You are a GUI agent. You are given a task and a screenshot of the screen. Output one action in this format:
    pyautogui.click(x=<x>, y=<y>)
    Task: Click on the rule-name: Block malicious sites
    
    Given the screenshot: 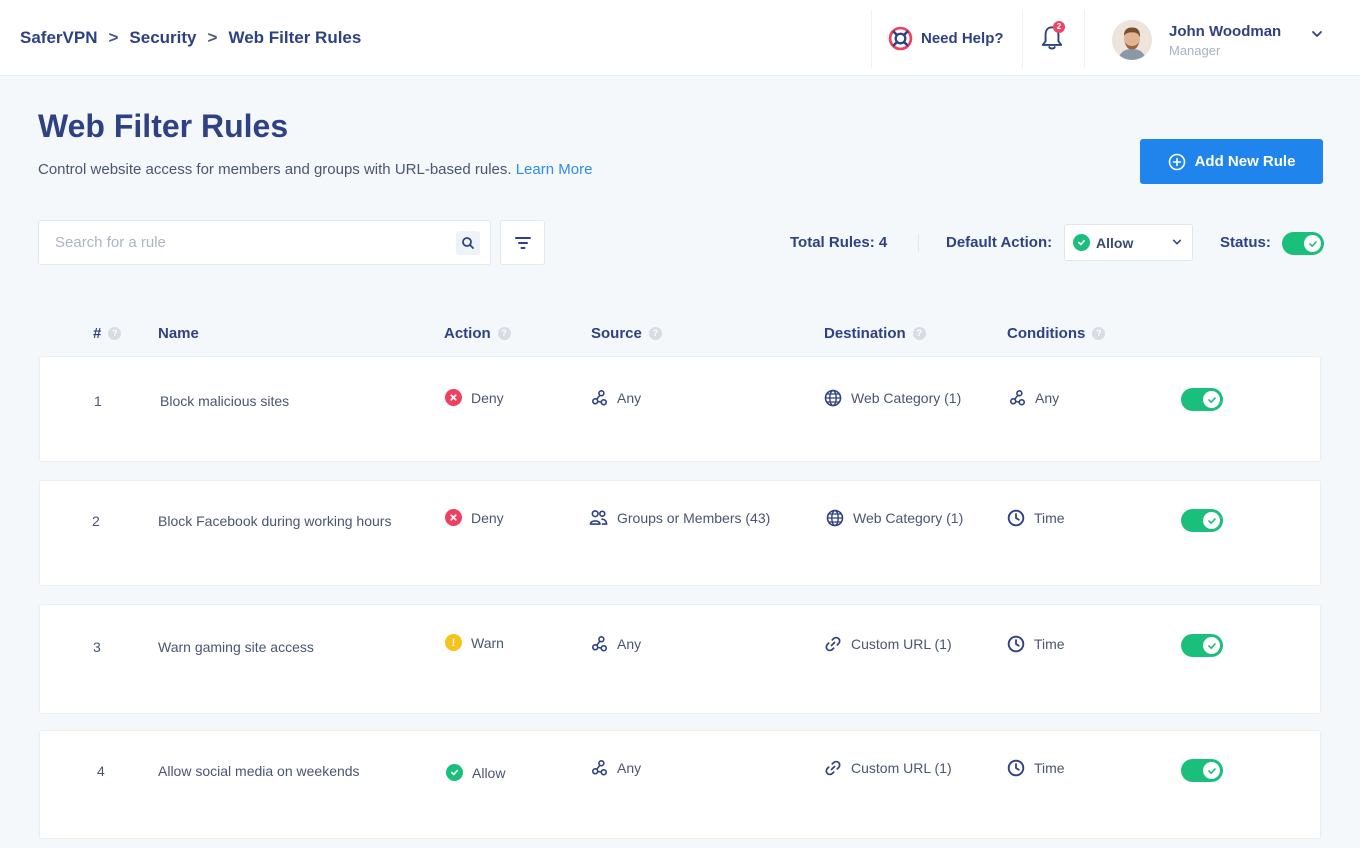 What is the action you would take?
    pyautogui.click(x=224, y=401)
    